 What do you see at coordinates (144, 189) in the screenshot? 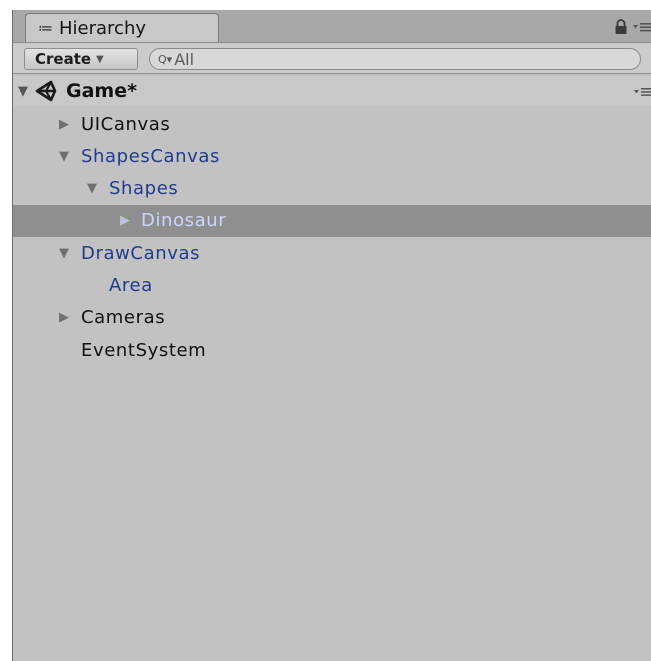
I see `tree-item-label: Shapes` at bounding box center [144, 189].